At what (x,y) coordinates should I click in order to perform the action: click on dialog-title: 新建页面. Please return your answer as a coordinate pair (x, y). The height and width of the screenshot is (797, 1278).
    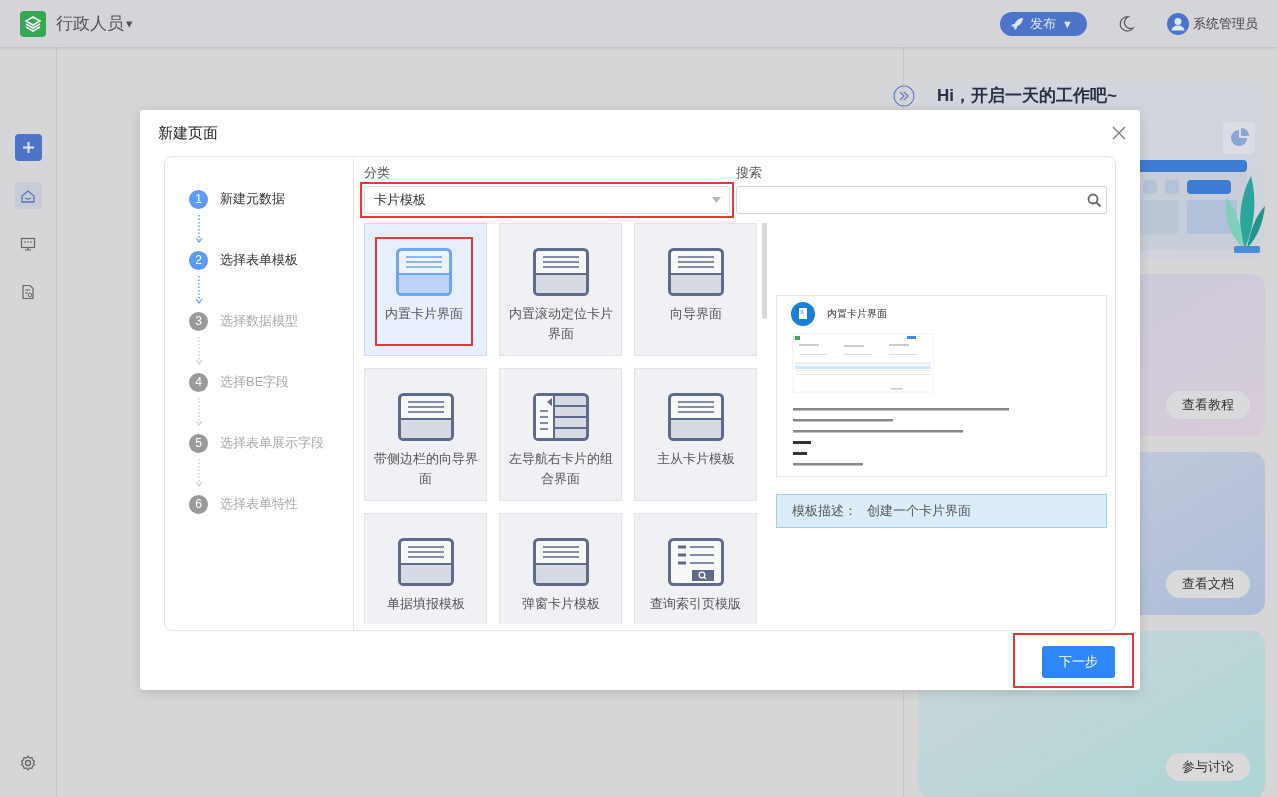
    Looking at the image, I should click on (188, 133).